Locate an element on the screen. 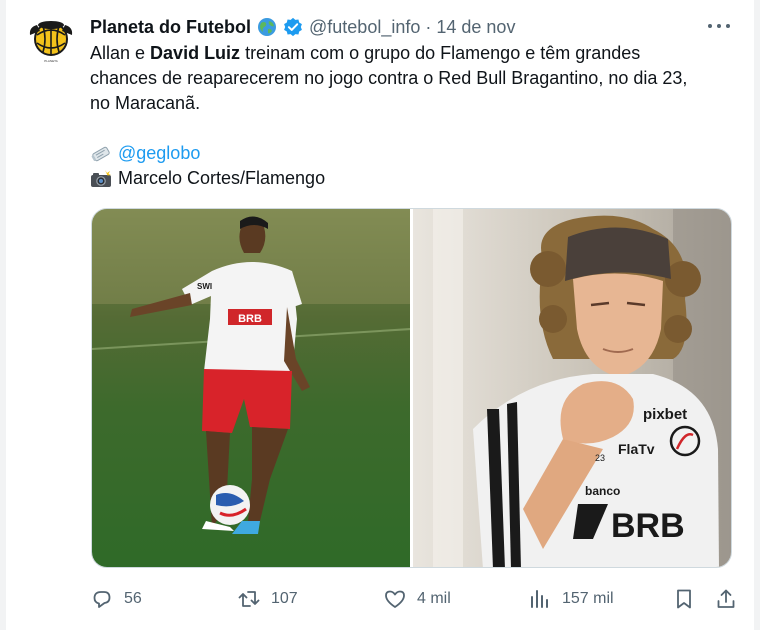 The height and width of the screenshot is (630, 760). shirt-sleeve-text: SWI is located at coordinates (204, 286).